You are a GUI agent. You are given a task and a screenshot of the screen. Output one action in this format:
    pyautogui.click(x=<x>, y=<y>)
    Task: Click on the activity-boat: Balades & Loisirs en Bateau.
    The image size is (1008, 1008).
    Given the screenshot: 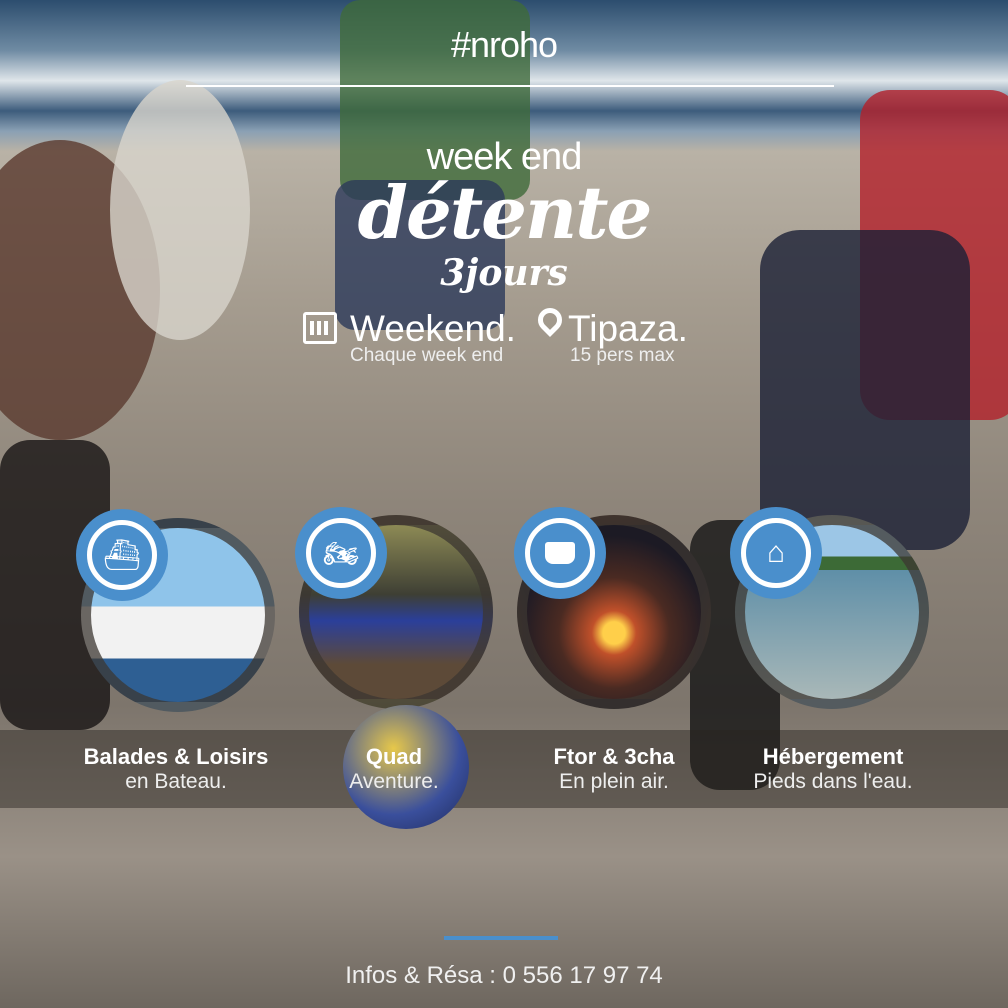 What is the action you would take?
    pyautogui.click(x=176, y=769)
    